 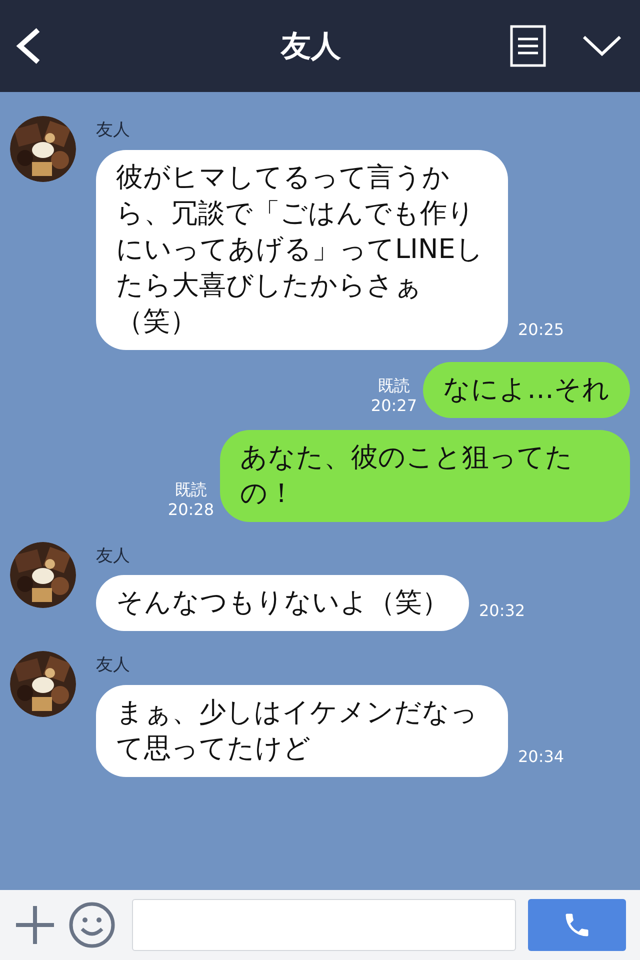 I want to click on message-time: 20:34, so click(x=541, y=757).